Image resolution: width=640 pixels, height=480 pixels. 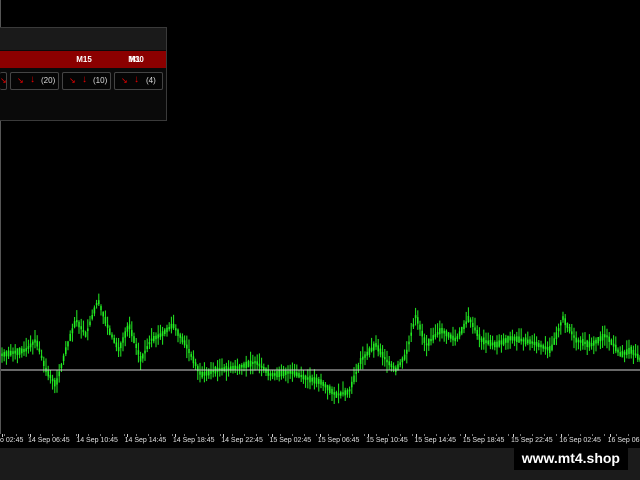 What do you see at coordinates (138, 81) in the screenshot?
I see `signal-cell-h1: ↘ ↓ (4)` at bounding box center [138, 81].